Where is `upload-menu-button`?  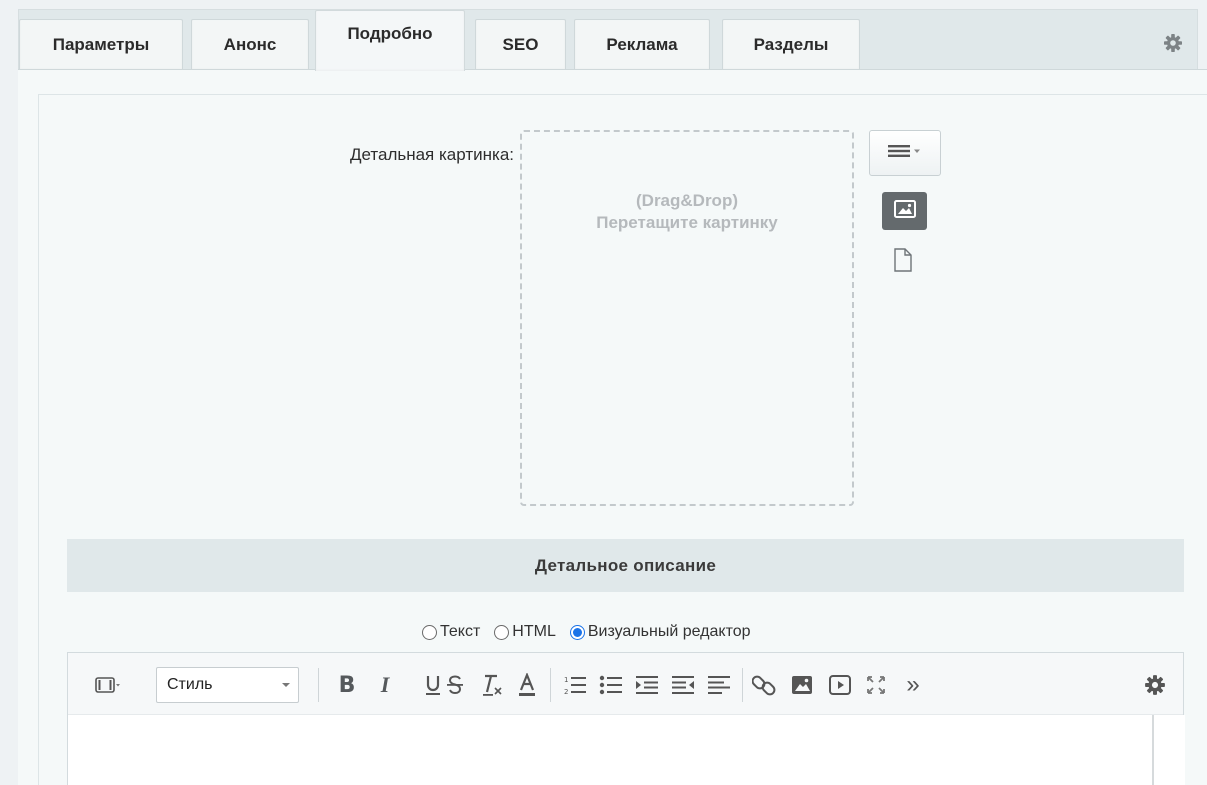 upload-menu-button is located at coordinates (905, 153).